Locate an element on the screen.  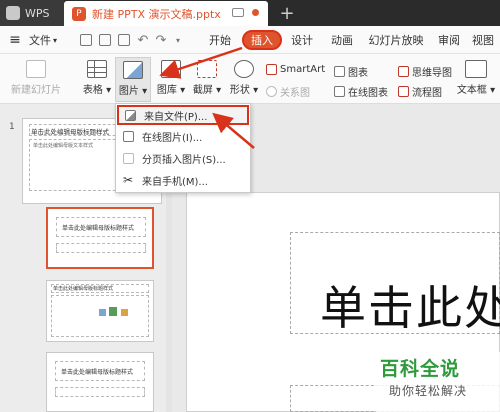
screenshot-label: 截屏 ▾ is located at coordinates (207, 90).